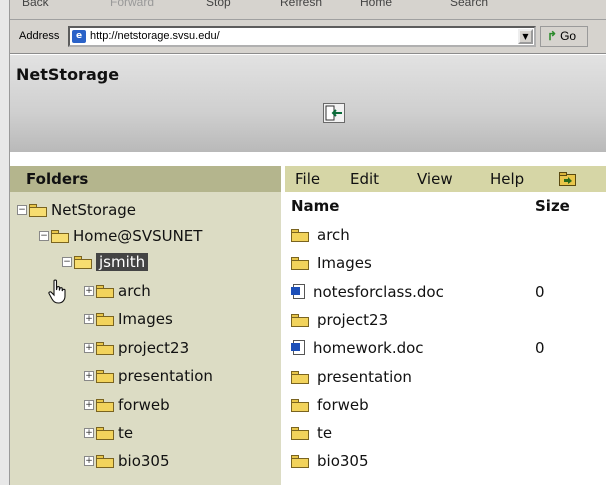 The height and width of the screenshot is (485, 606). What do you see at coordinates (126, 433) in the screenshot?
I see `tree-item-label: te` at bounding box center [126, 433].